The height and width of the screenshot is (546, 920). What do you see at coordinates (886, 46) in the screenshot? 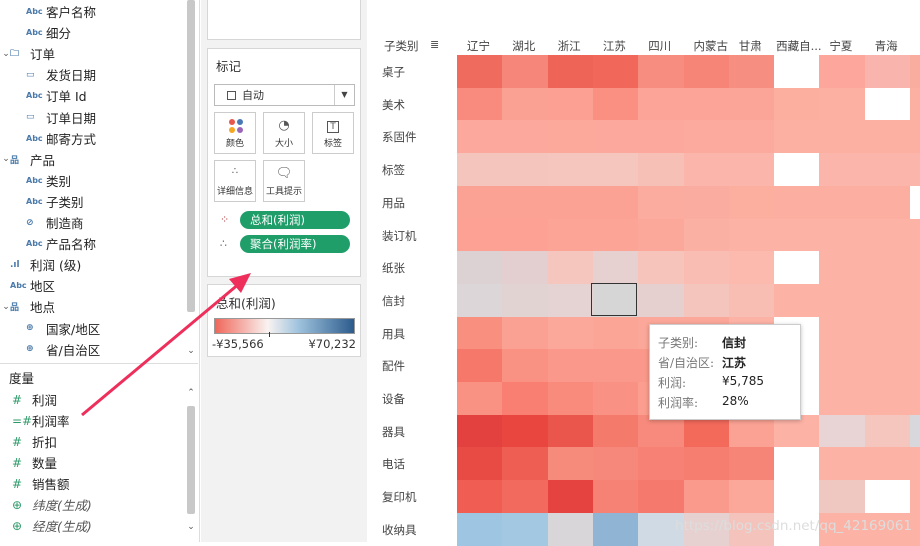
I see `column-header: 青海` at bounding box center [886, 46].